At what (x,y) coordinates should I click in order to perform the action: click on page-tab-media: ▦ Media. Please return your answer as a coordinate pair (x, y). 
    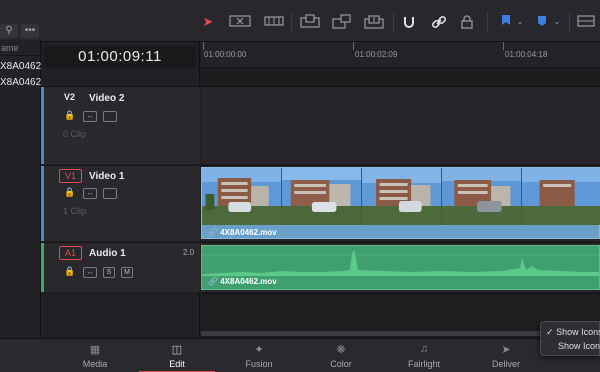
    Looking at the image, I should click on (95, 355).